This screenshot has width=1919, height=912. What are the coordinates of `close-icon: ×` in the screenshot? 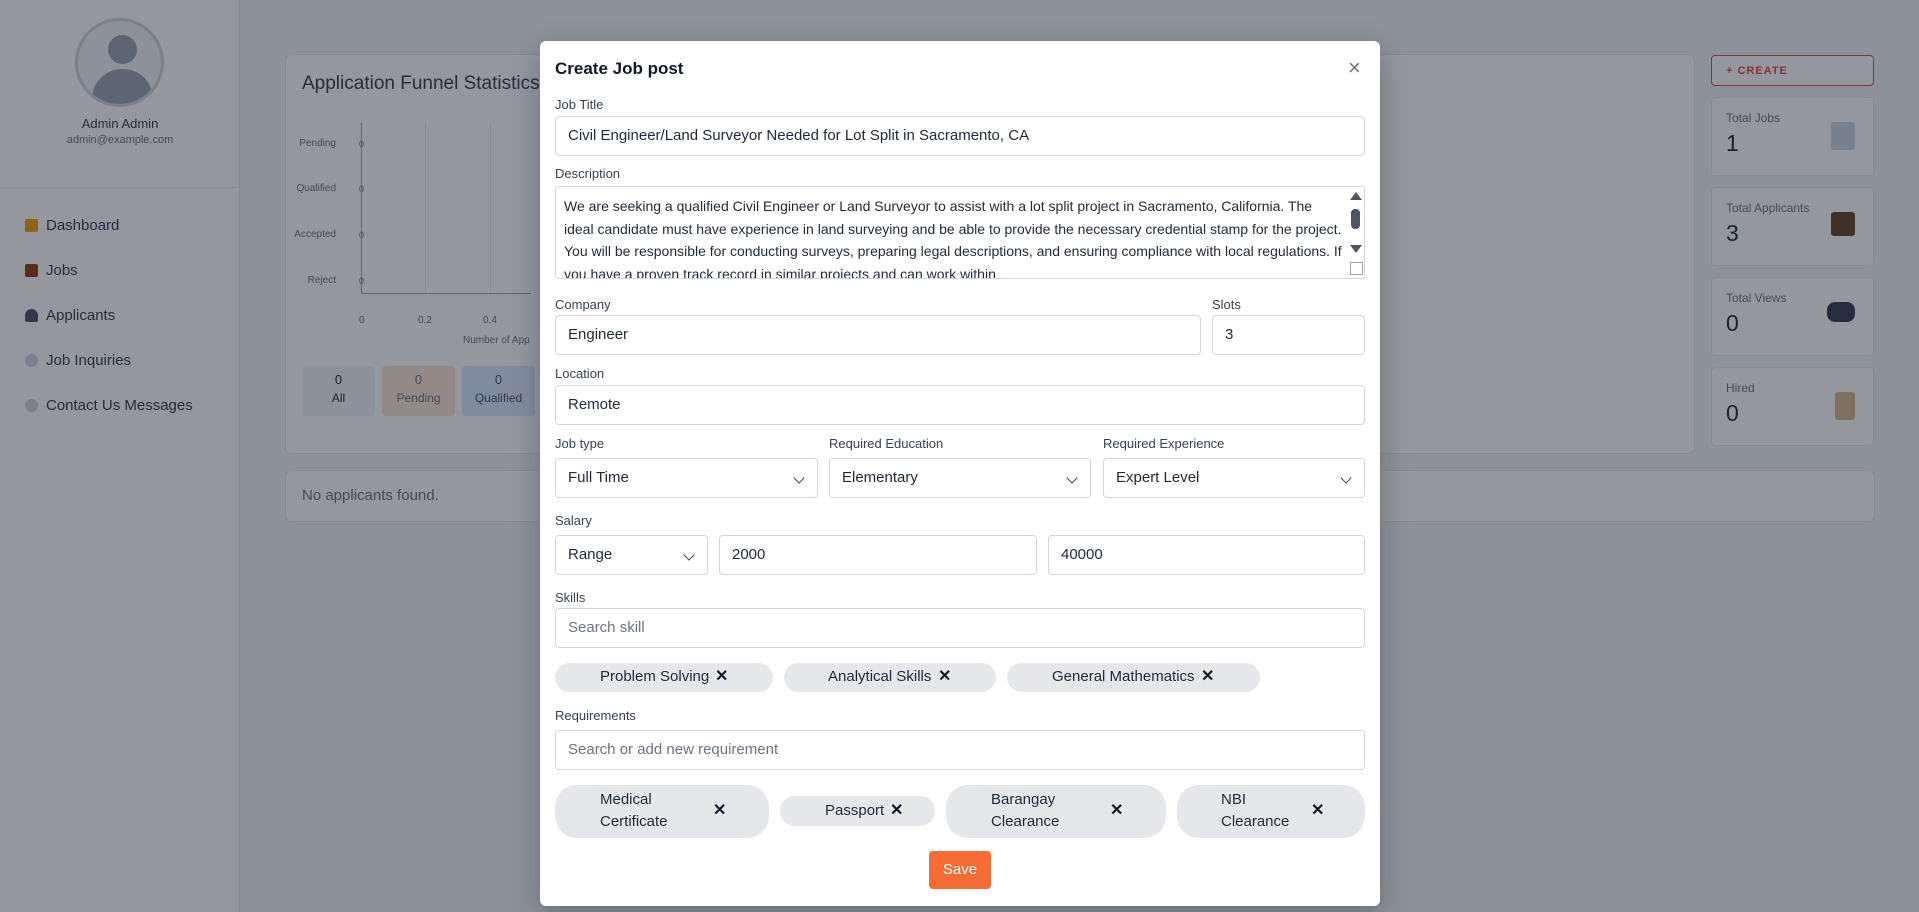 It's located at (1354, 68).